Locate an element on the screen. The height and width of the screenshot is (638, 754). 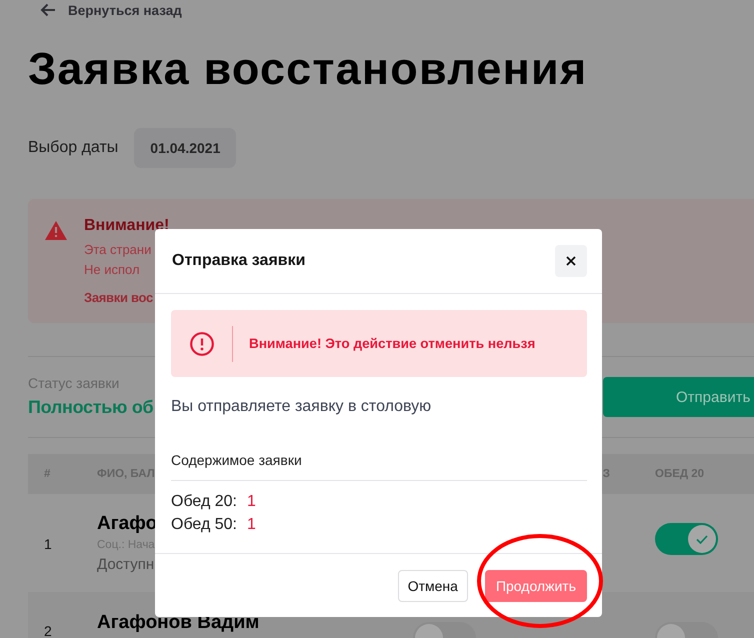
warning-title: Внимание! is located at coordinates (127, 226).